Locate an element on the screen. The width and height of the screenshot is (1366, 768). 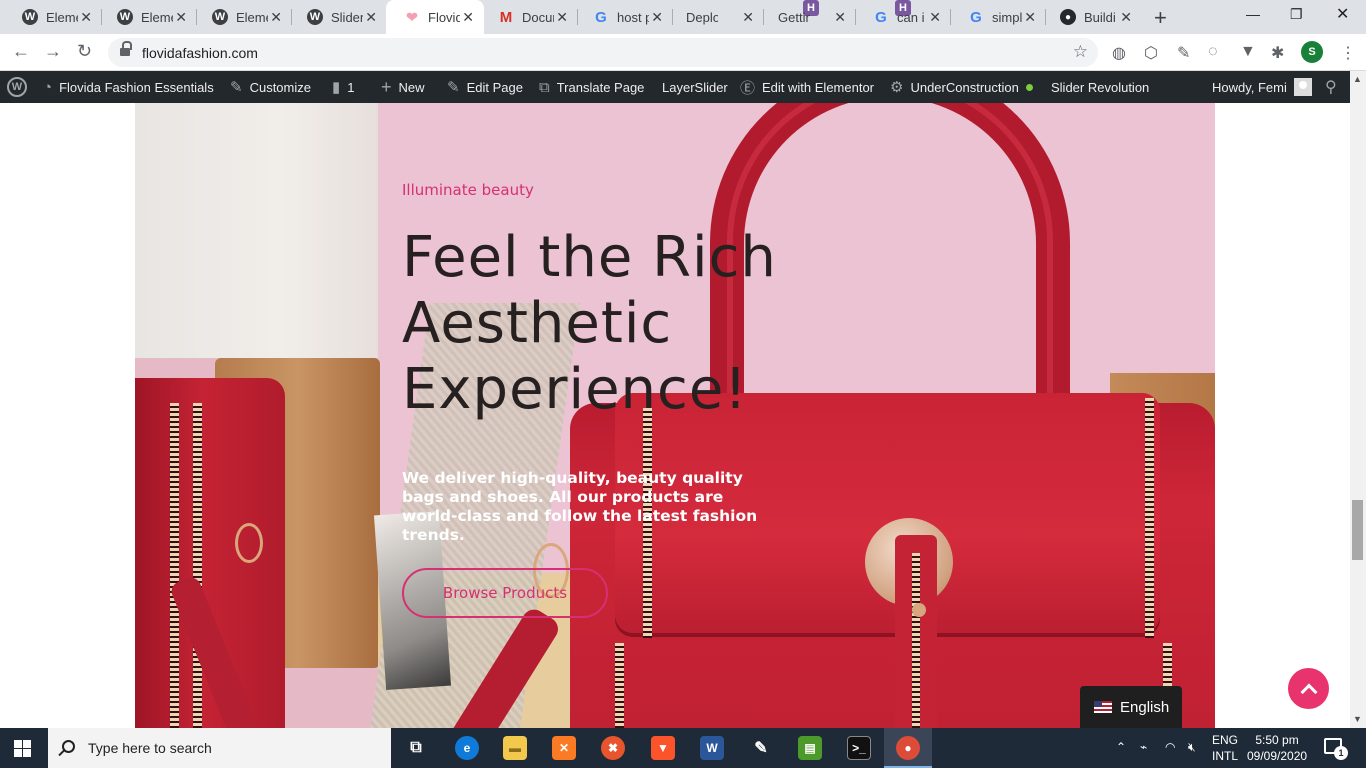
hero-subtitle: Illuminate beauty is located at coordinates (468, 190).